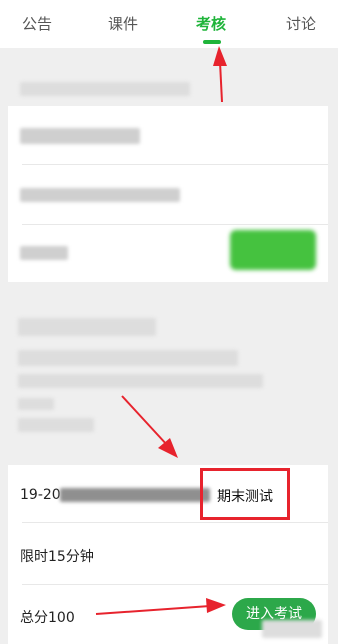 The height and width of the screenshot is (644, 338). I want to click on arrow-up-icon, so click(220, 74).